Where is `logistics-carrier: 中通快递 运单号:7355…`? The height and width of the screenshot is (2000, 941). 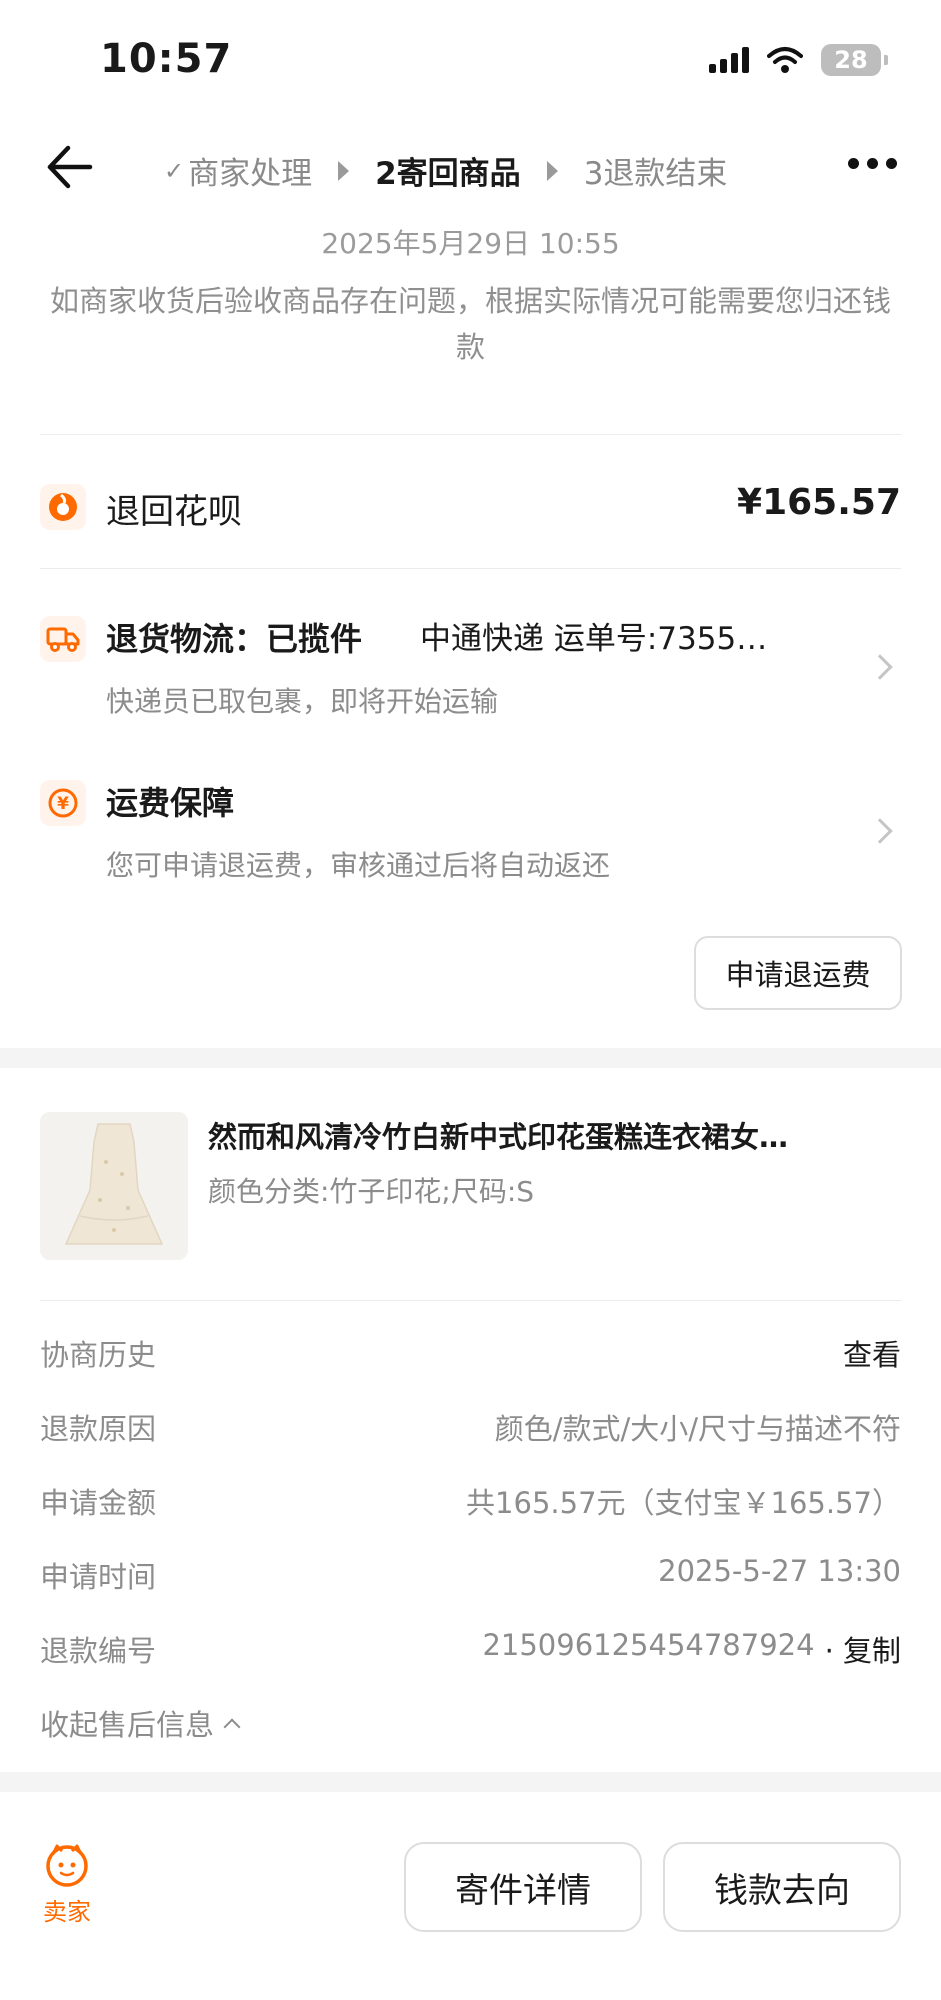
logistics-carrier: 中通快递 运单号:7355… is located at coordinates (594, 639).